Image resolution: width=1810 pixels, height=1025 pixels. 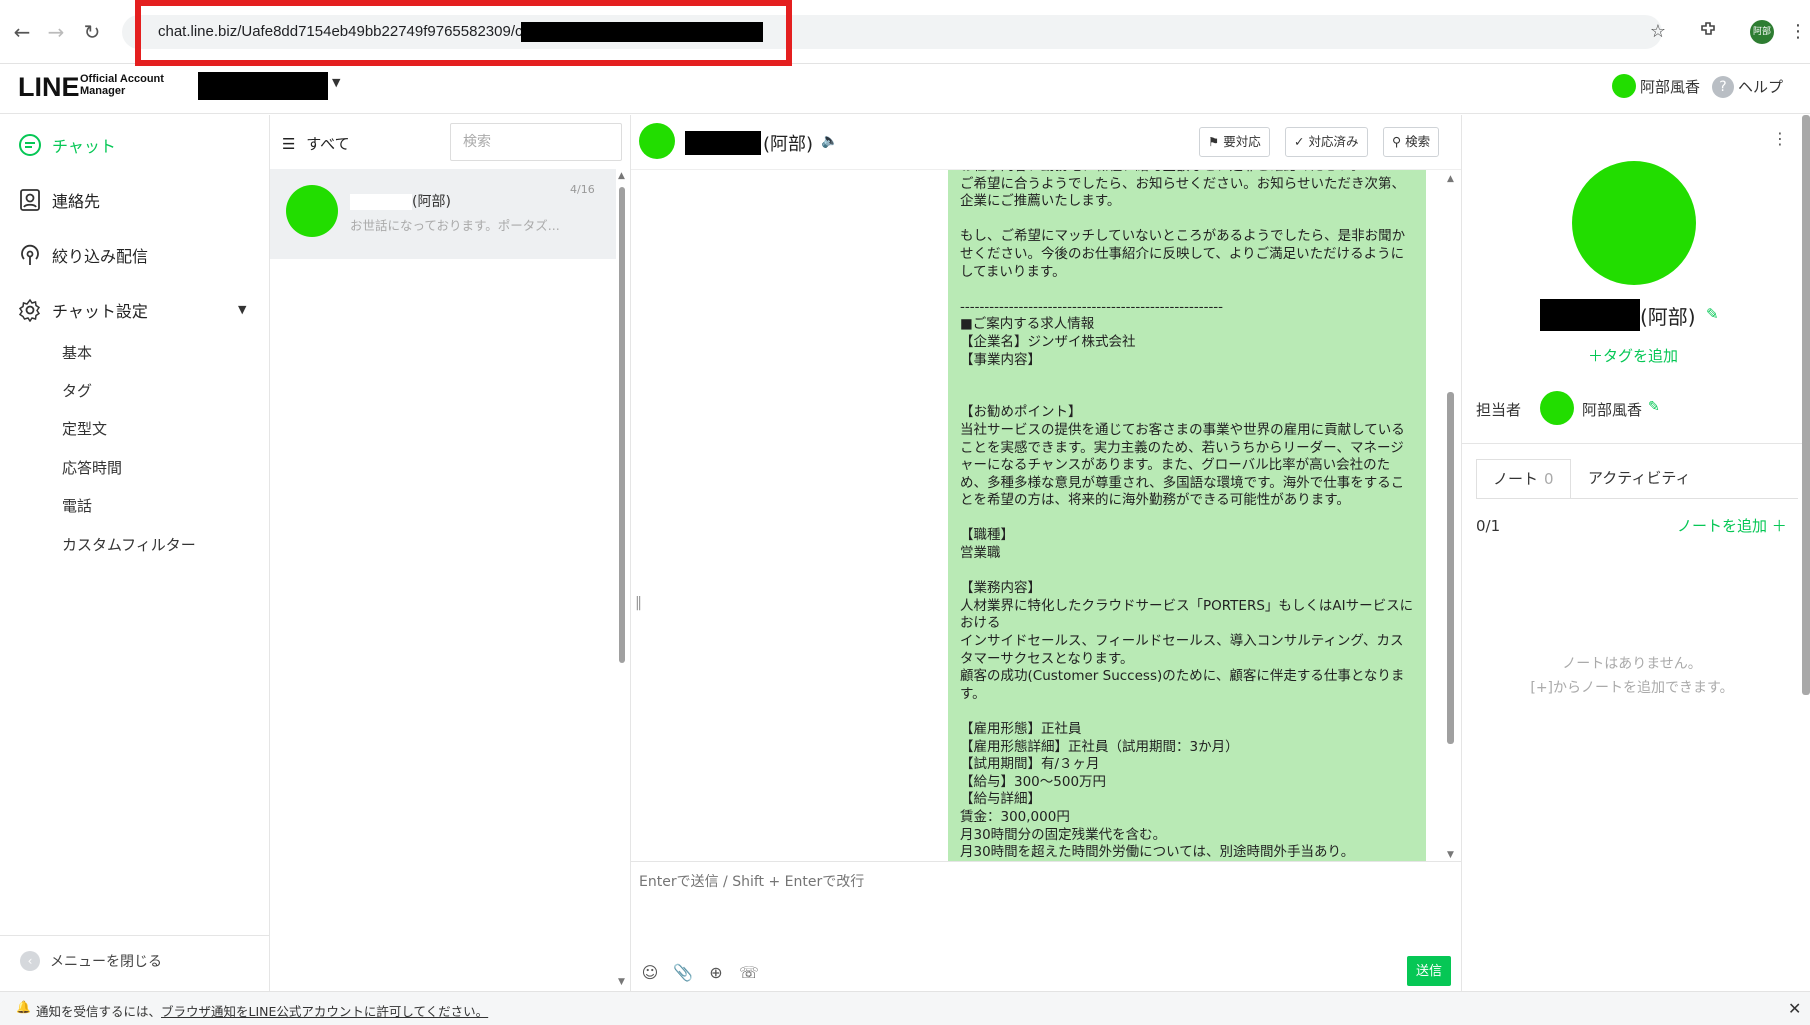 What do you see at coordinates (1668, 317) in the screenshot?
I see `profile-name: (阿部)` at bounding box center [1668, 317].